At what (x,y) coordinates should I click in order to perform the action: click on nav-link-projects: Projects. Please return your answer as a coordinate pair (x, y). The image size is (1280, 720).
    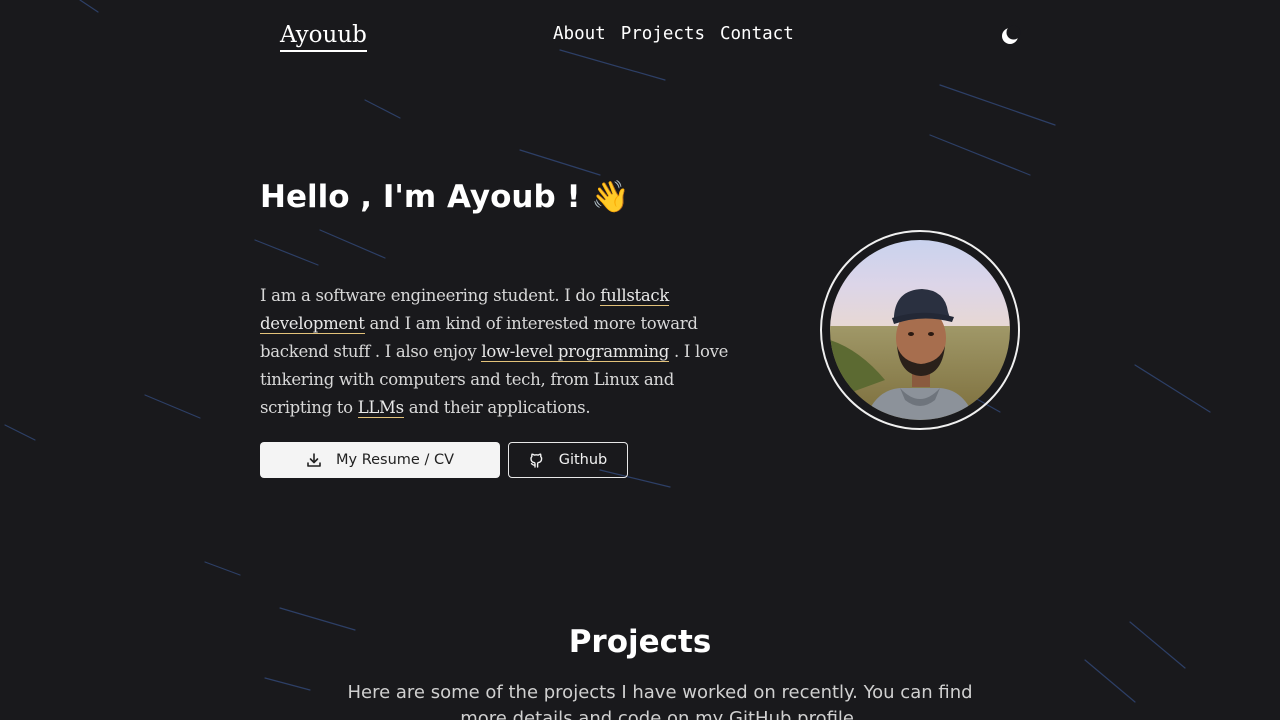
    Looking at the image, I should click on (663, 34).